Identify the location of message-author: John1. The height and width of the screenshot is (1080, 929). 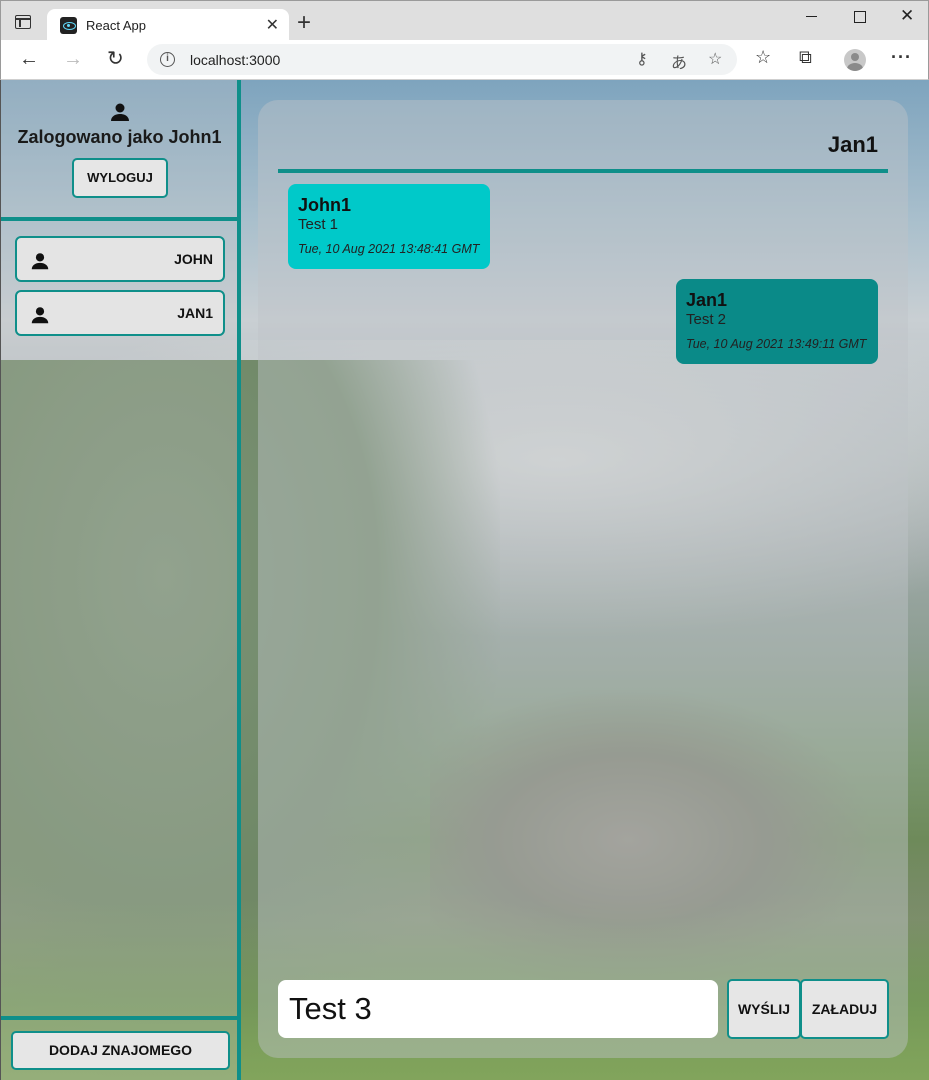
(325, 205).